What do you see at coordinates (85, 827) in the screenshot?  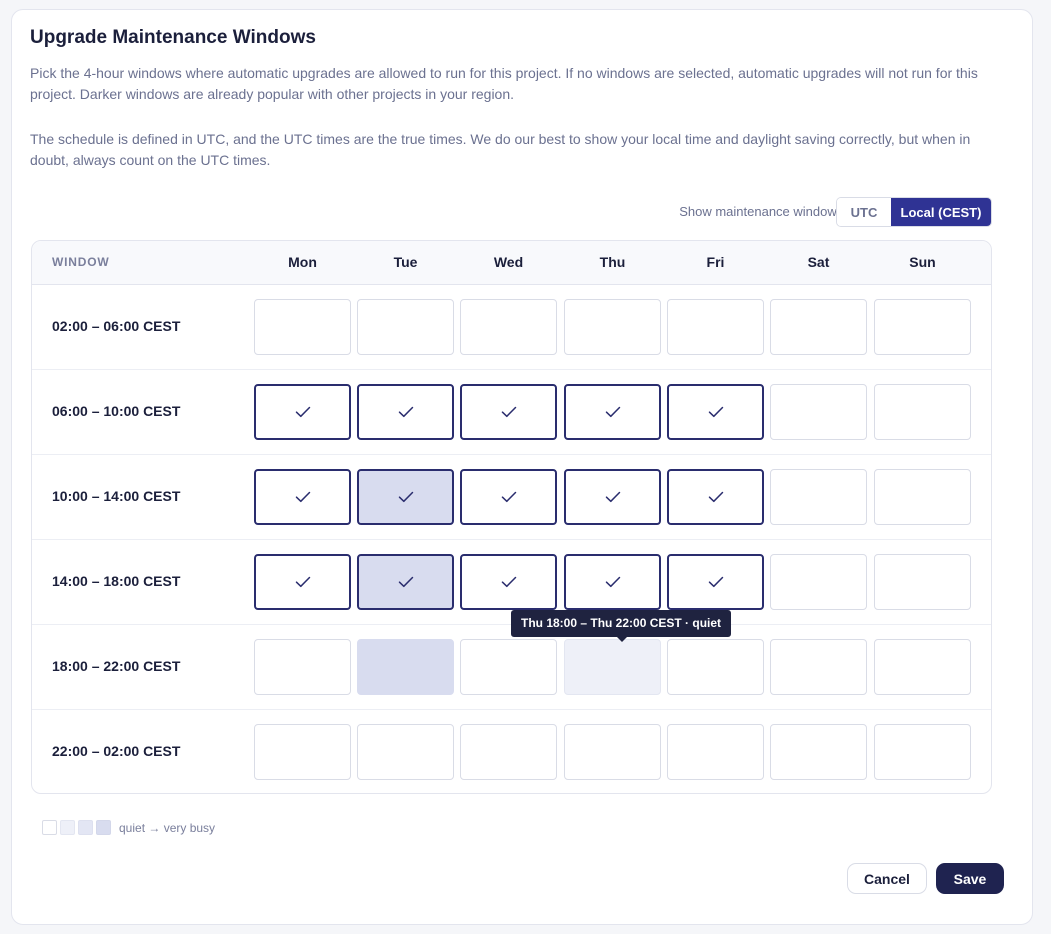 I see `legend-swatch-medium` at bounding box center [85, 827].